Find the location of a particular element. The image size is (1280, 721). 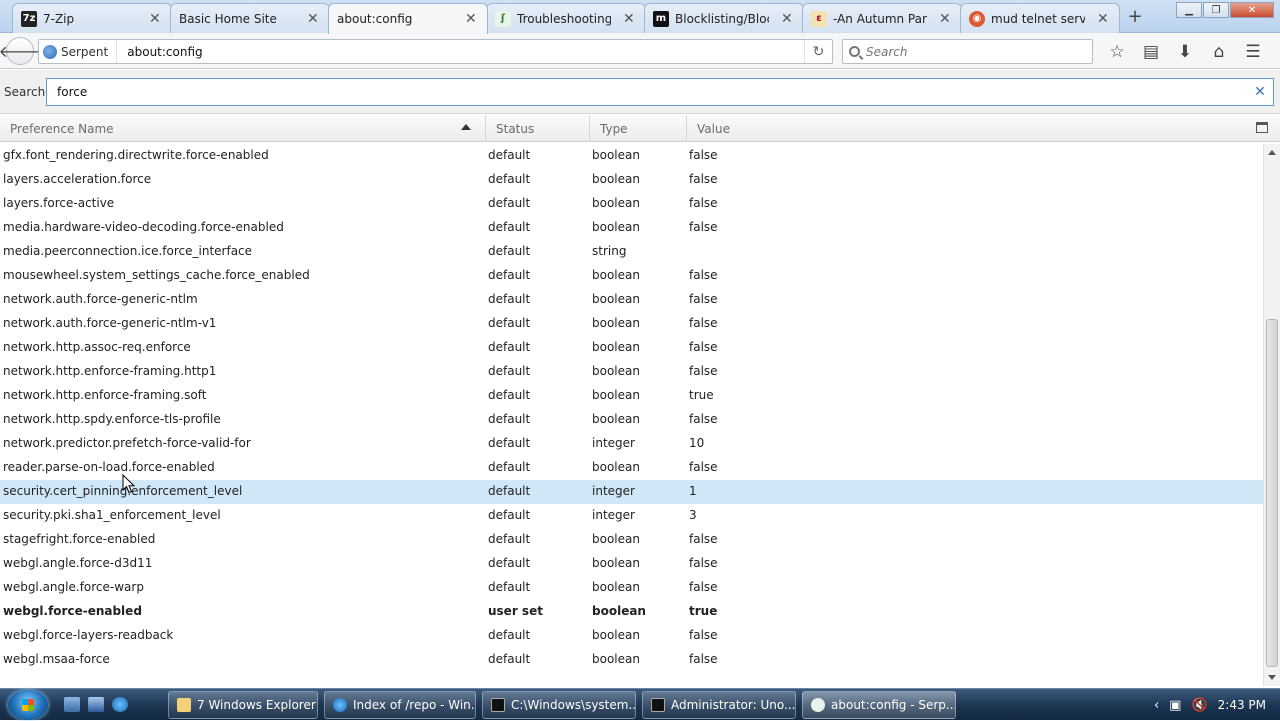

preference-row: webgl.msaa-force default boolean false is located at coordinates (631, 660).